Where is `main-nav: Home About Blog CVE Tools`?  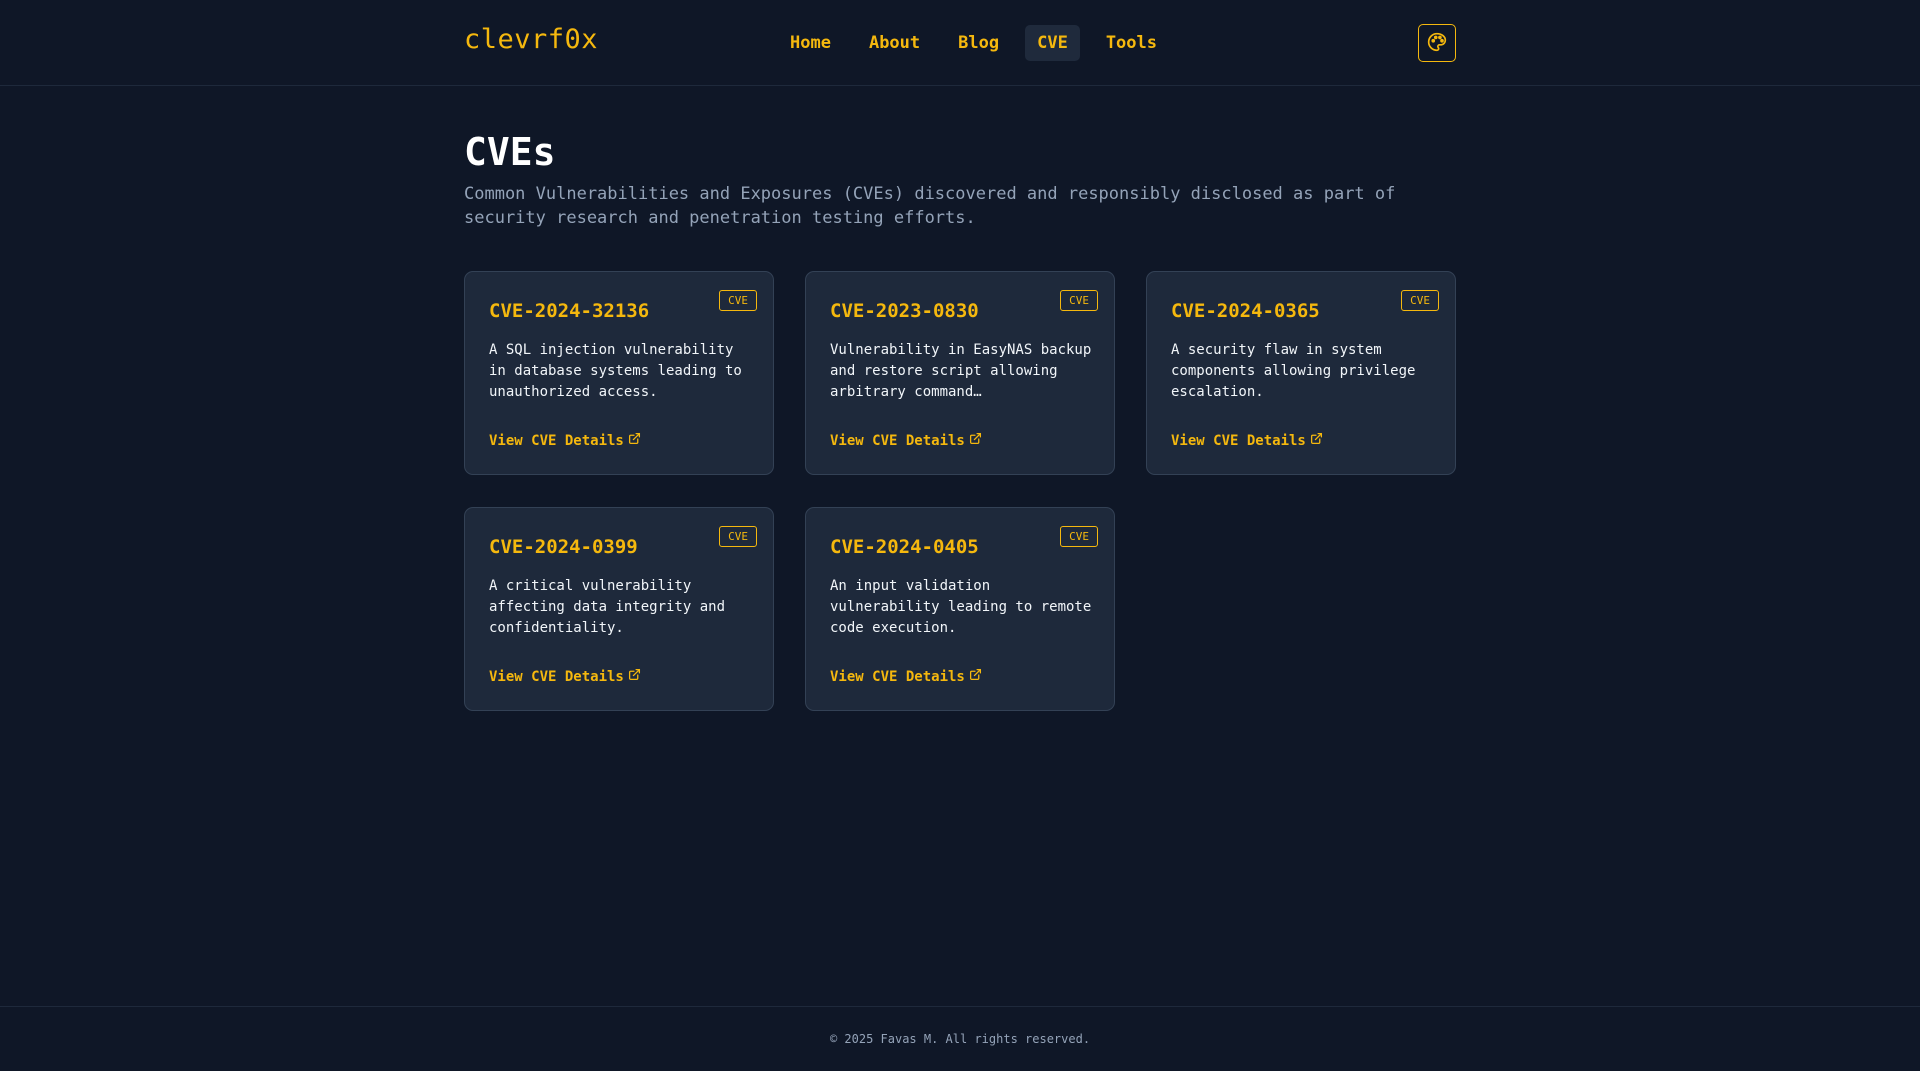
main-nav: Home About Blog CVE Tools is located at coordinates (973, 43).